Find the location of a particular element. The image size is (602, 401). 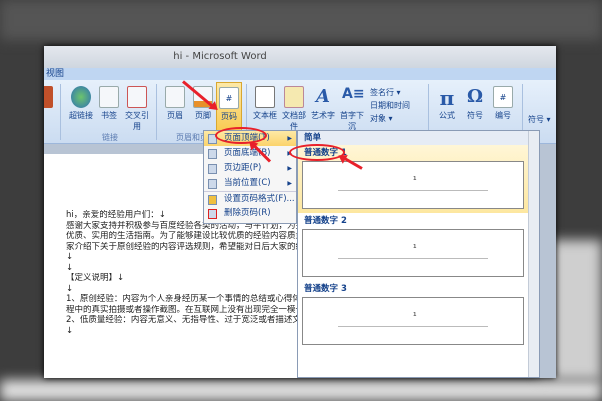

drop-cap-button: A≡ 首字下沉 is located at coordinates (352, 109).